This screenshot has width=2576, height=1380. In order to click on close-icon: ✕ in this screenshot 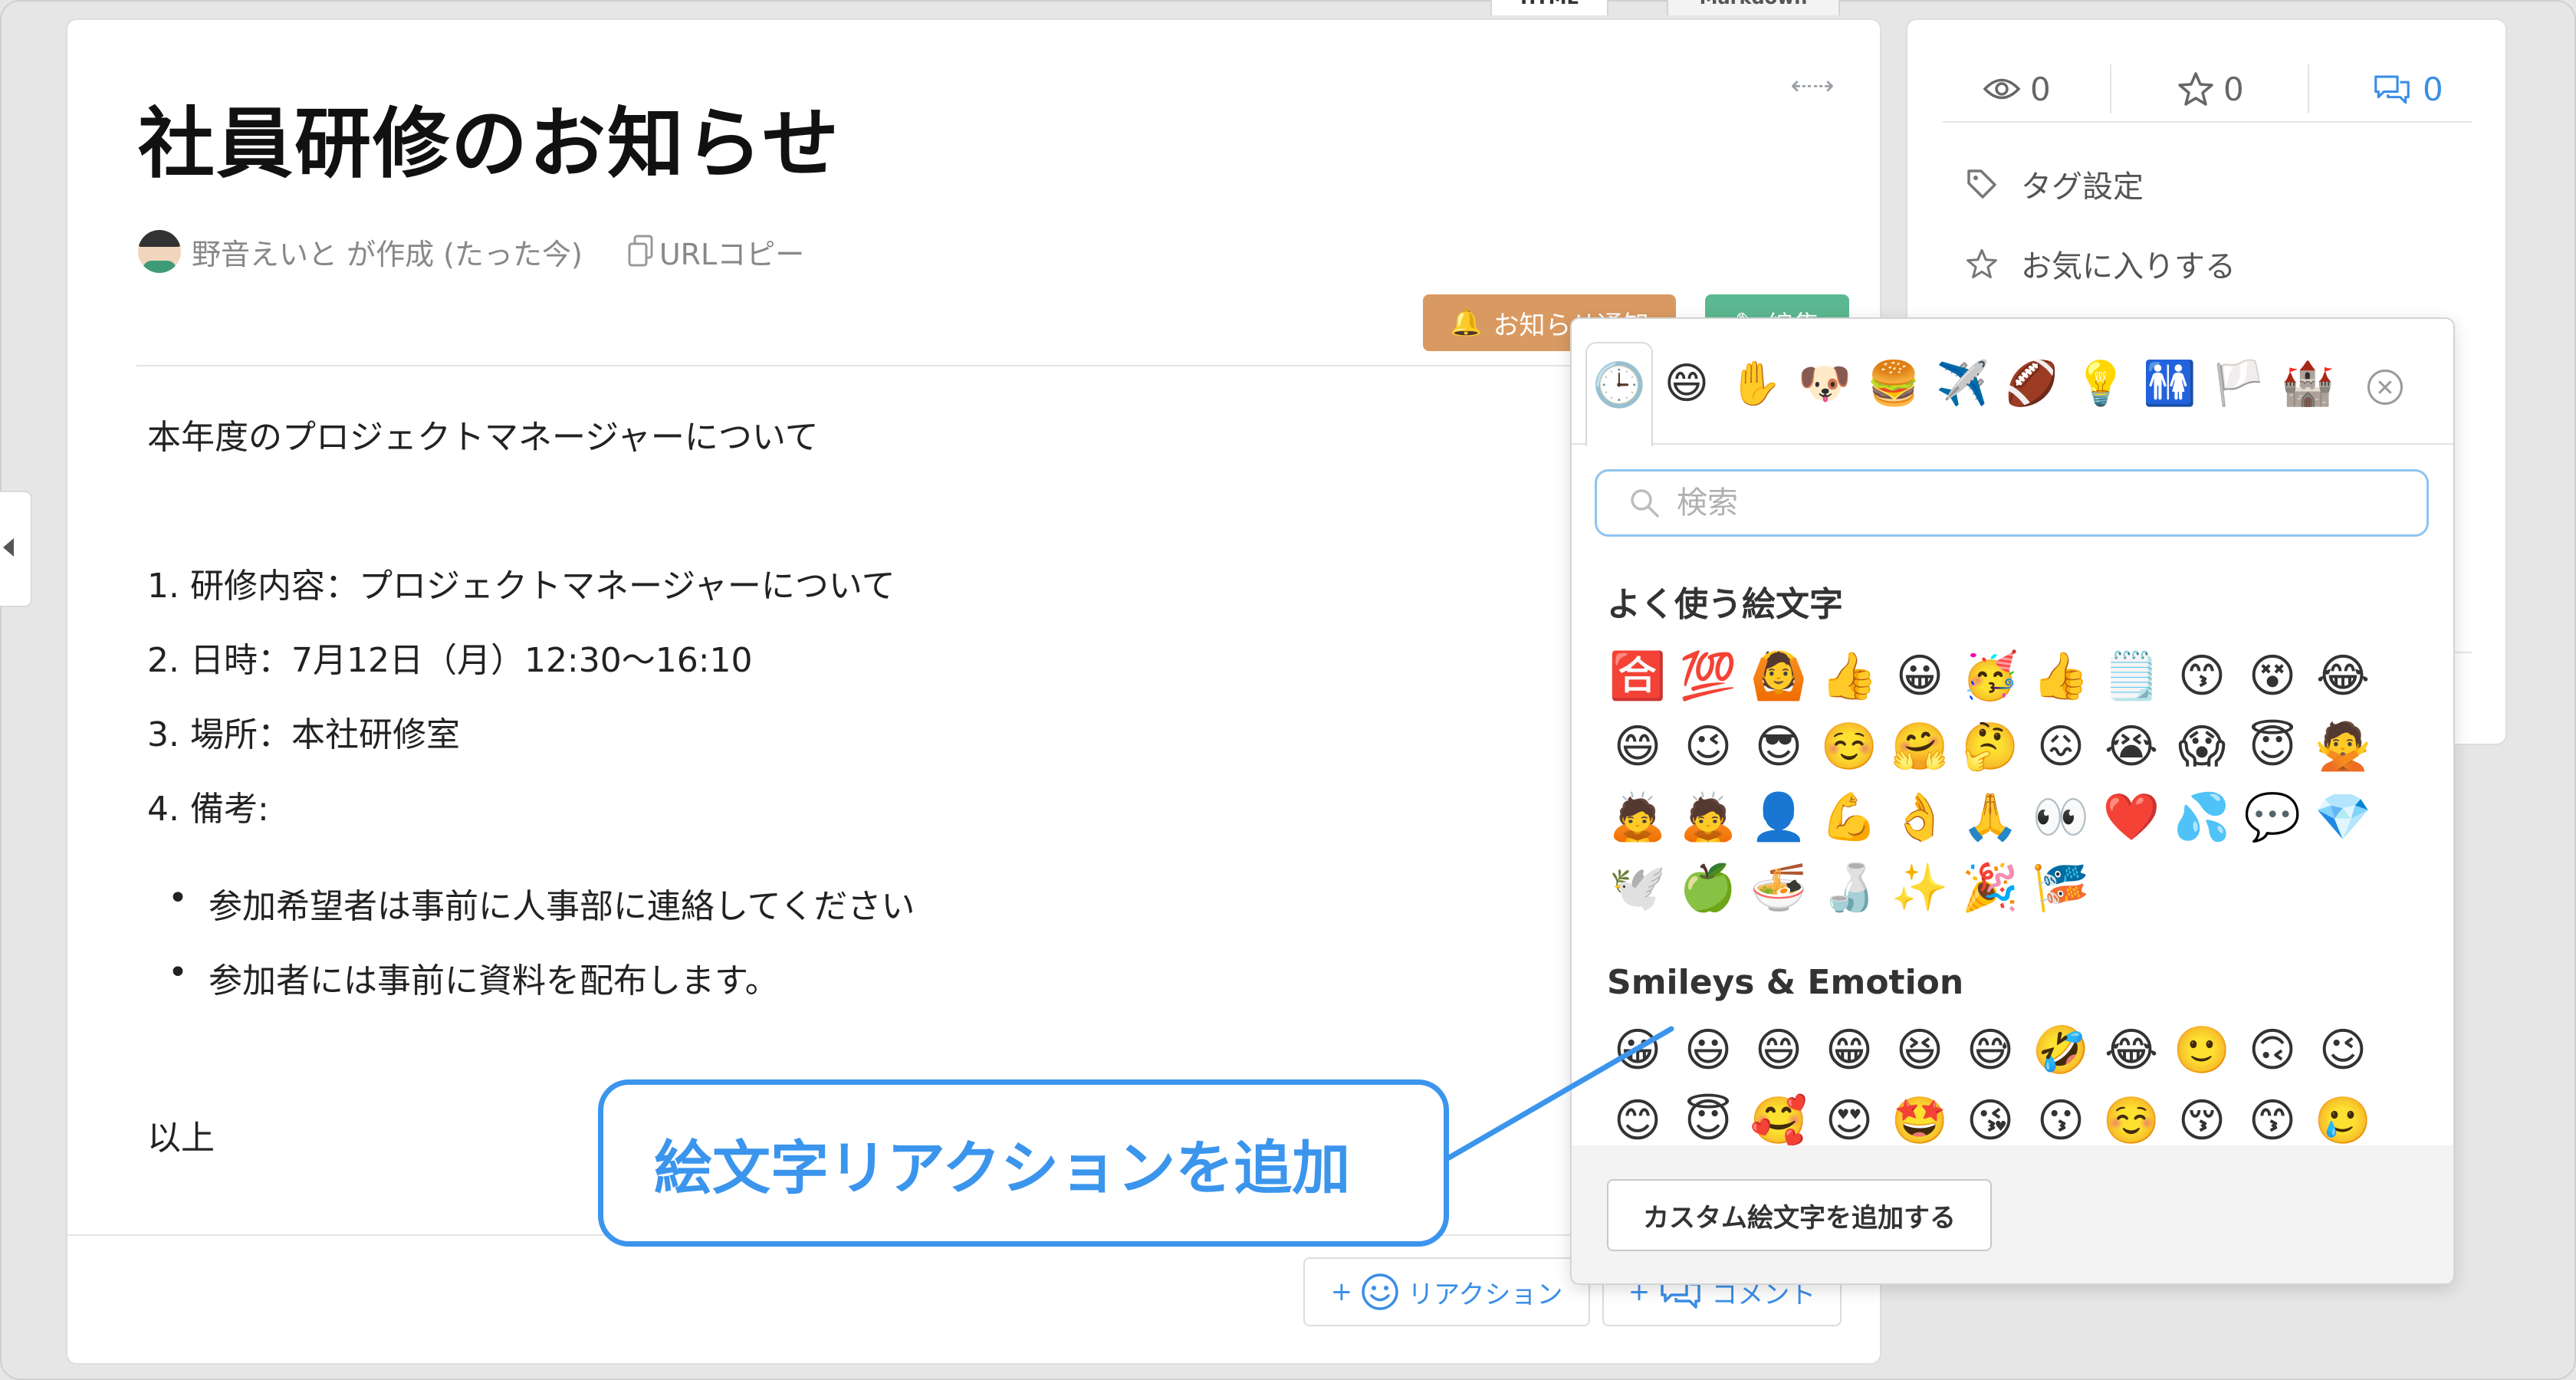, I will do `click(2385, 388)`.